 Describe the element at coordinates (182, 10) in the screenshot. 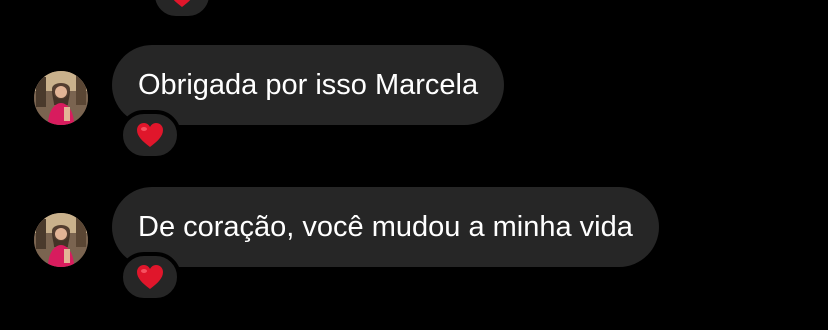

I see `reaction-badge-previous` at that location.